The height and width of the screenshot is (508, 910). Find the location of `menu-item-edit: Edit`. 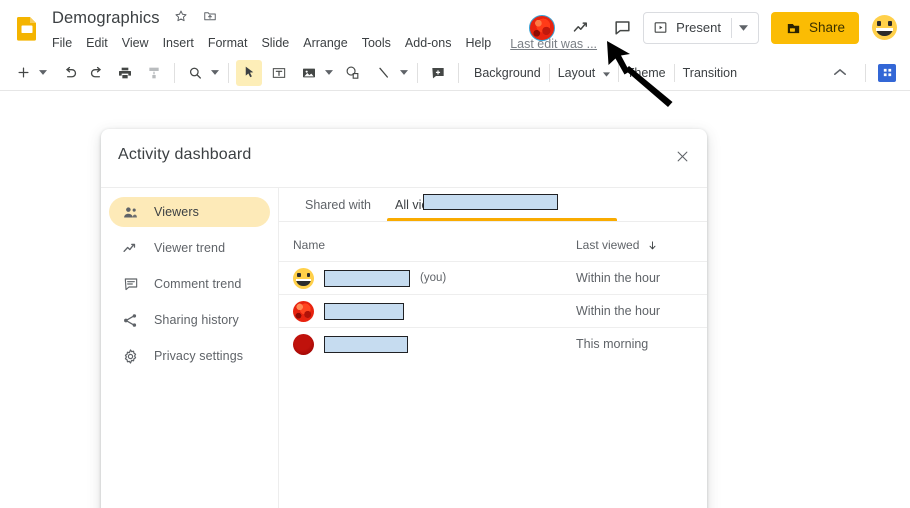

menu-item-edit: Edit is located at coordinates (97, 43).